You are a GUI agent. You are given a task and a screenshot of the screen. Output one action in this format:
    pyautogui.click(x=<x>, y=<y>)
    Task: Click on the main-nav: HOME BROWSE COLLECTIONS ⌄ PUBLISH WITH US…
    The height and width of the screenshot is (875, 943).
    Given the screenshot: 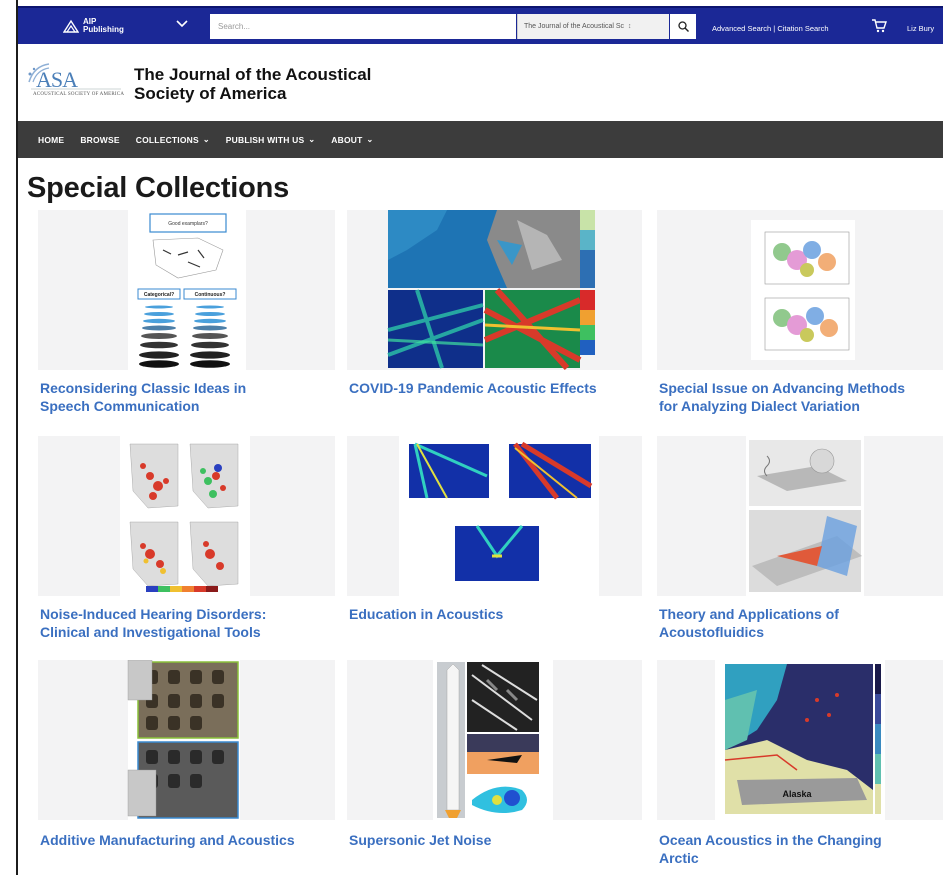 What is the action you would take?
    pyautogui.click(x=480, y=139)
    